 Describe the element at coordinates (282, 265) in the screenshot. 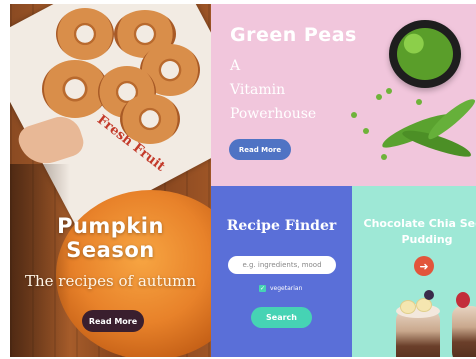

I see `recipe-search-input` at that location.